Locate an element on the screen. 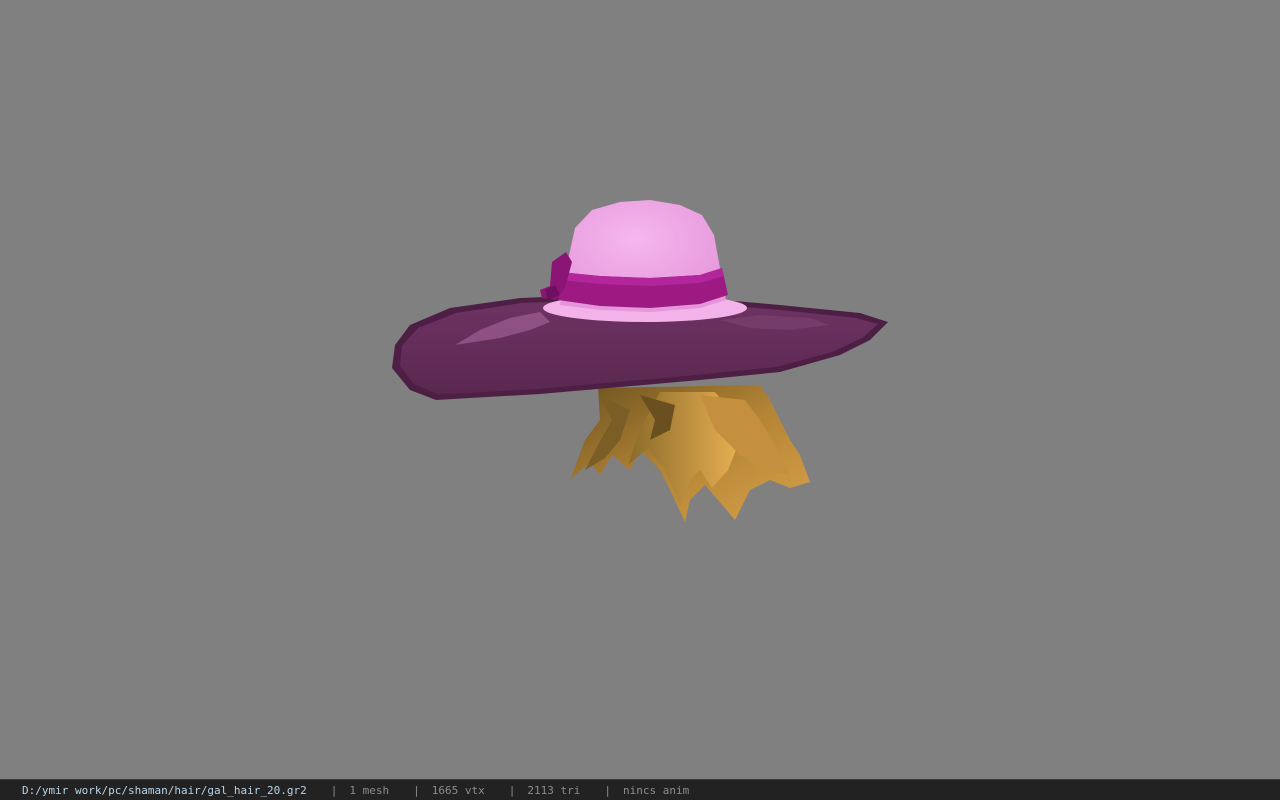 The image size is (1280, 800). hat-crown is located at coordinates (634, 256).